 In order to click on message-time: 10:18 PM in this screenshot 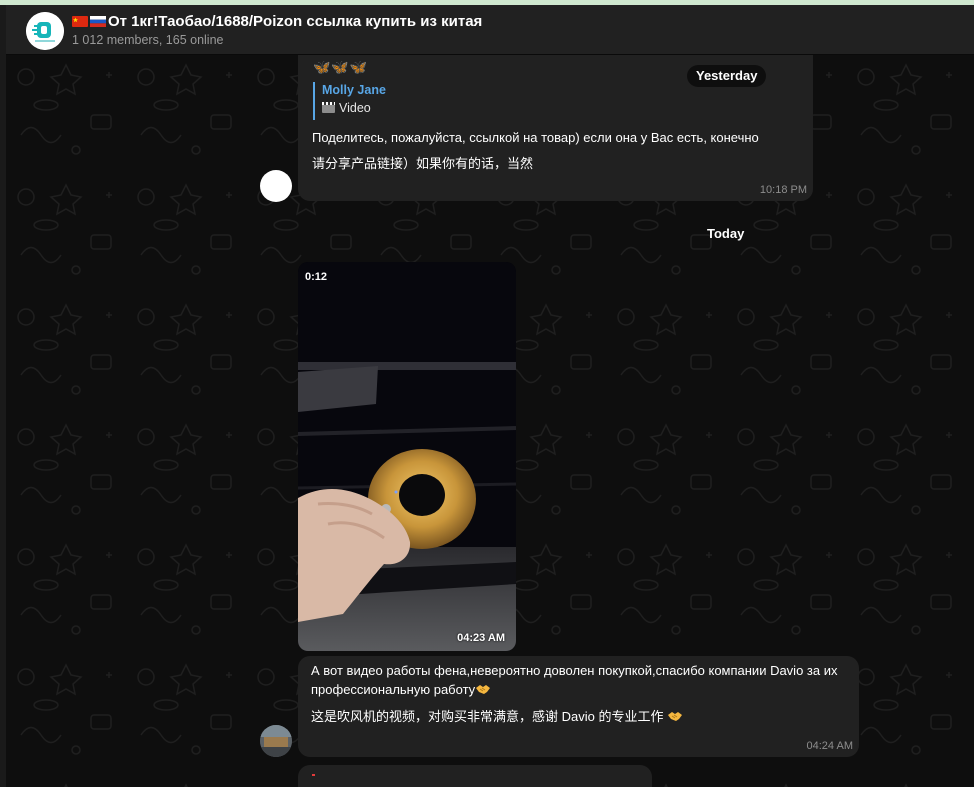, I will do `click(783, 190)`.